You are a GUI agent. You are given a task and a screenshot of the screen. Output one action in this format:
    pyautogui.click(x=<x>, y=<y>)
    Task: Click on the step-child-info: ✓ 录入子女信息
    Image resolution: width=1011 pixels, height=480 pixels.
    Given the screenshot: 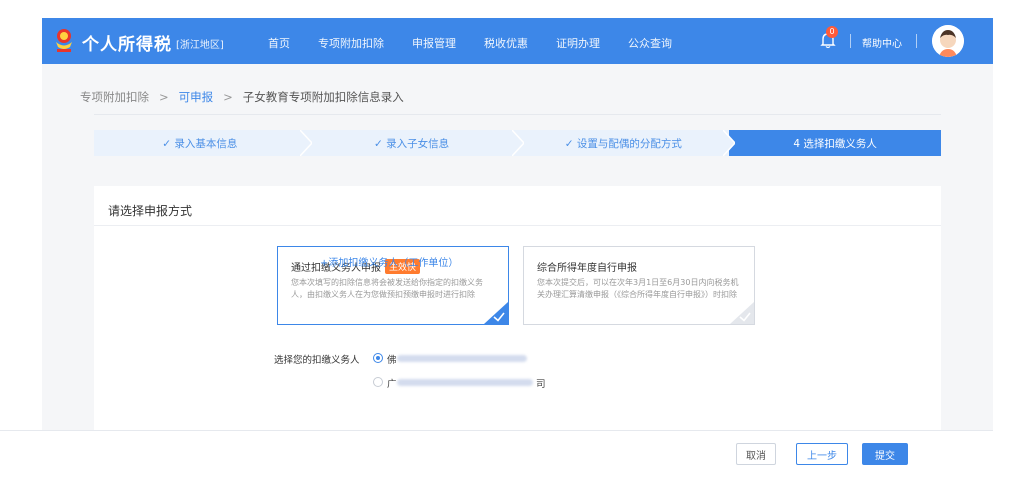 What is the action you would take?
    pyautogui.click(x=414, y=143)
    